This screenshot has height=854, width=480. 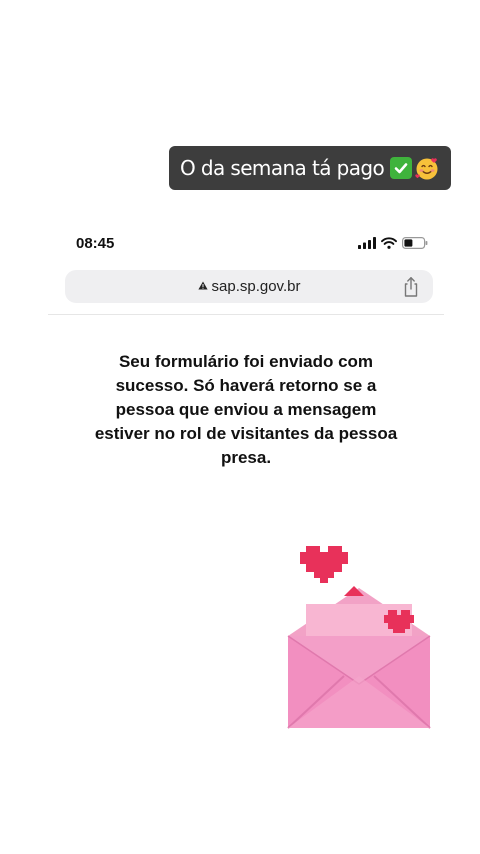 I want to click on browser-address-bar: sap.sp.gov.br, so click(x=249, y=286).